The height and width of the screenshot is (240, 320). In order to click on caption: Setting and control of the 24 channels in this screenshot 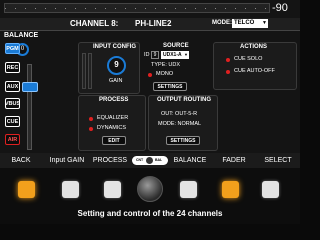, I will do `click(150, 213)`.